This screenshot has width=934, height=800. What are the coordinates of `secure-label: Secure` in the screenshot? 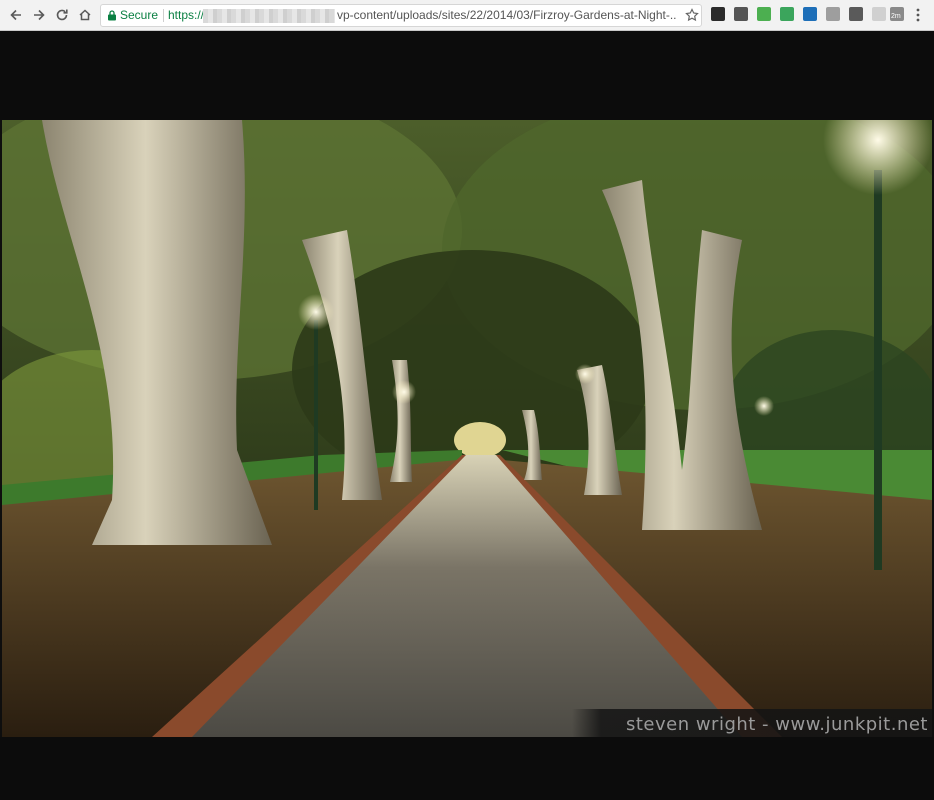 It's located at (139, 15).